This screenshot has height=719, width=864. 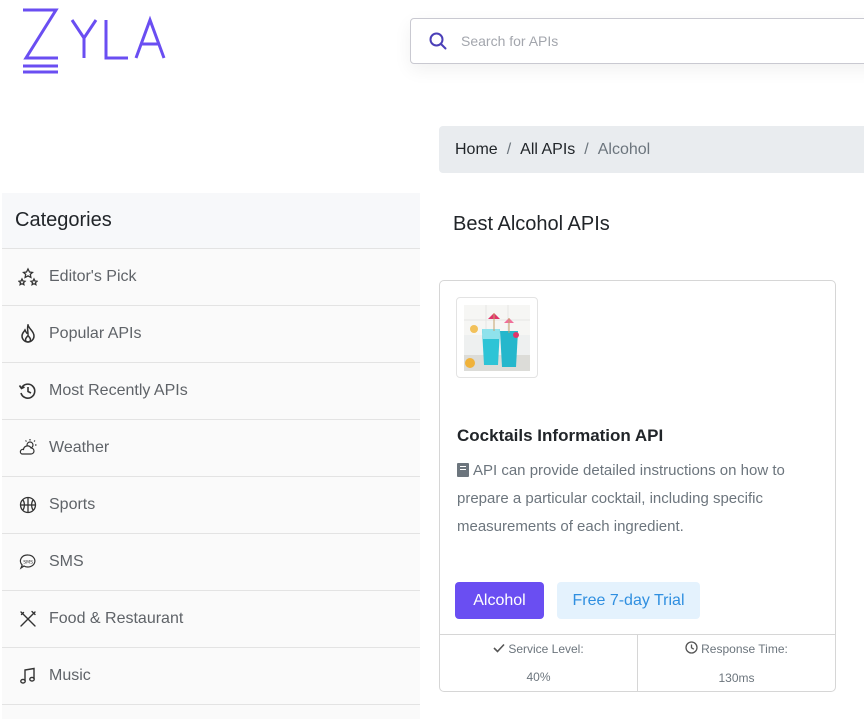 What do you see at coordinates (211, 448) in the screenshot?
I see `sidebar-item-weather: Weather` at bounding box center [211, 448].